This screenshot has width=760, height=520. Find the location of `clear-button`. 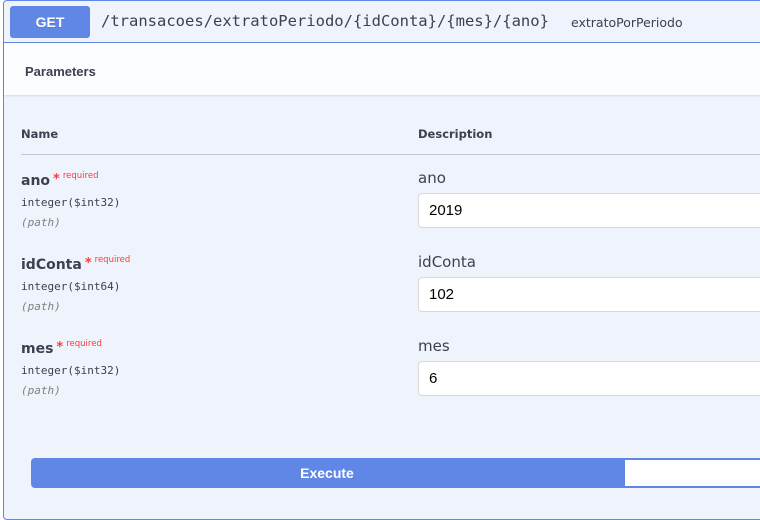

clear-button is located at coordinates (691, 473).